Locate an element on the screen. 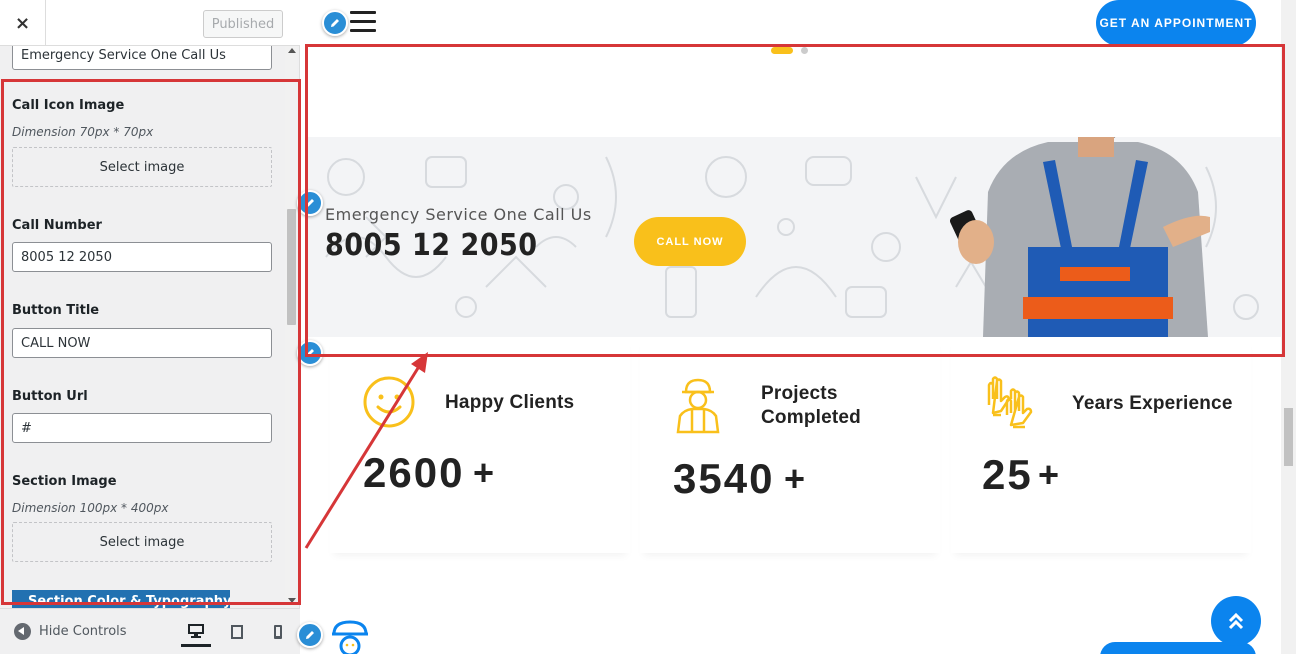  stat-label: Happy Clients is located at coordinates (510, 402).